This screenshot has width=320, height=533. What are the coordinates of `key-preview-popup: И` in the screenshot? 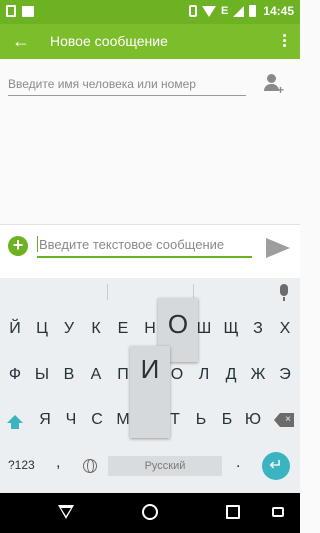 It's located at (150, 392).